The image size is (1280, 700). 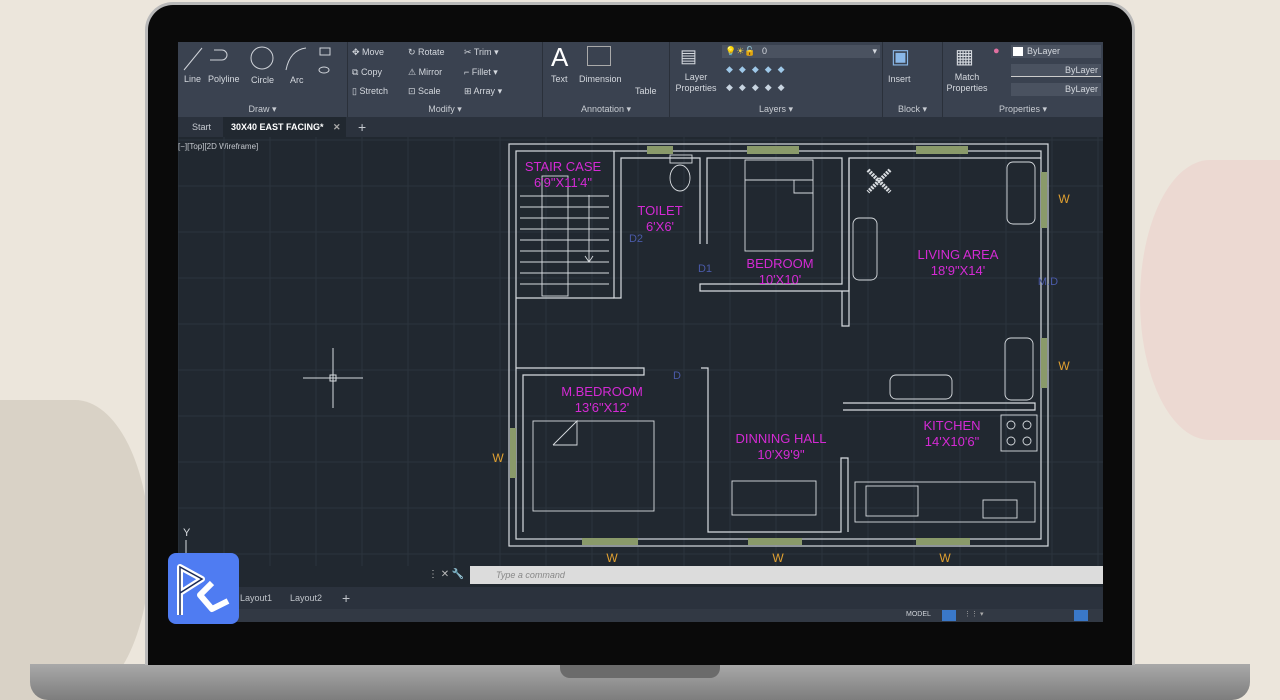 I want to click on room-name: BEDROOM, so click(x=779, y=263).